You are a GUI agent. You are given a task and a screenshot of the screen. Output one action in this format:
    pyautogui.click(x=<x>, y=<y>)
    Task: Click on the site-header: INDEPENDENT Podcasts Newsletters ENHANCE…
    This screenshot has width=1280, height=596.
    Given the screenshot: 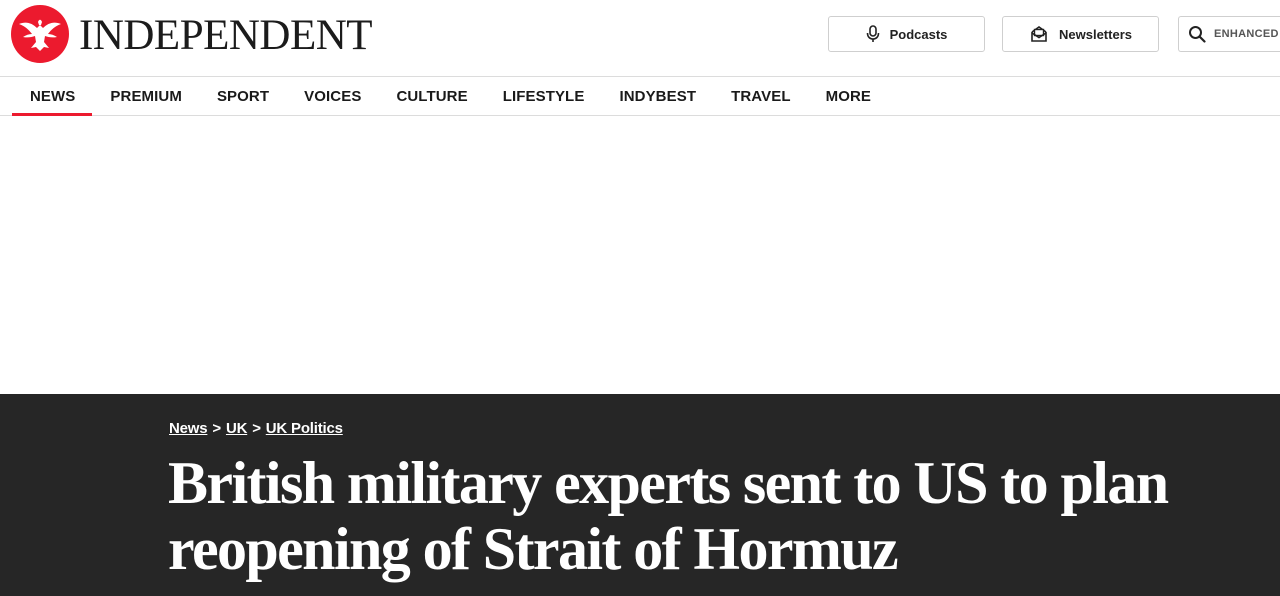 What is the action you would take?
    pyautogui.click(x=640, y=38)
    